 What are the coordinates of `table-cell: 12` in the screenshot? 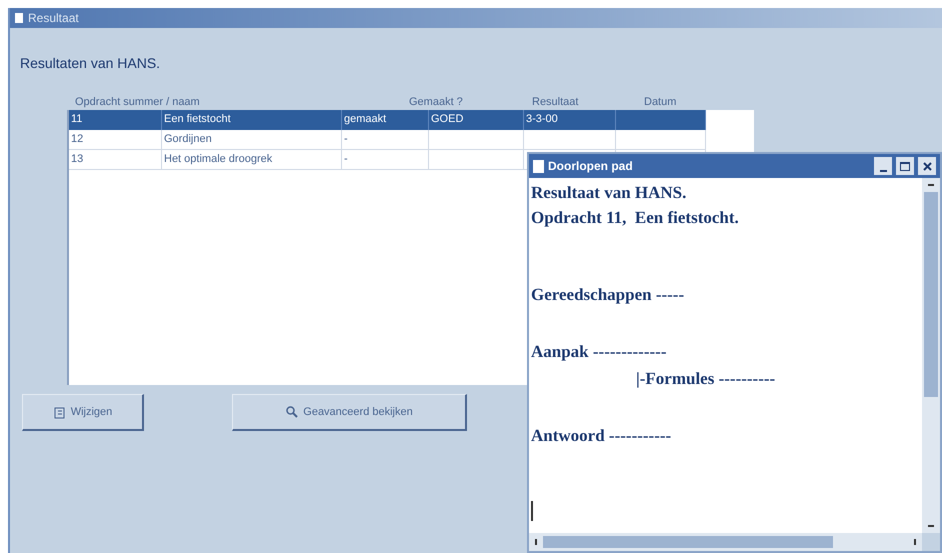 It's located at (77, 139).